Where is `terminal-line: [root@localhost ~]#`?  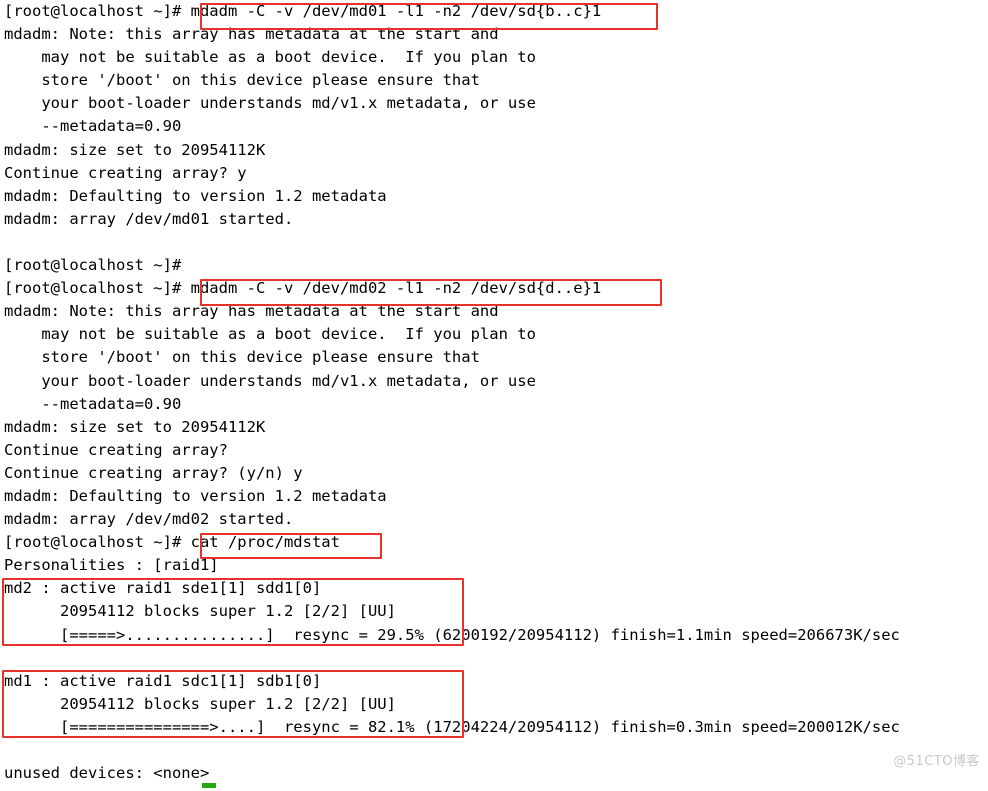
terminal-line: [root@localhost ~]# is located at coordinates (93, 265).